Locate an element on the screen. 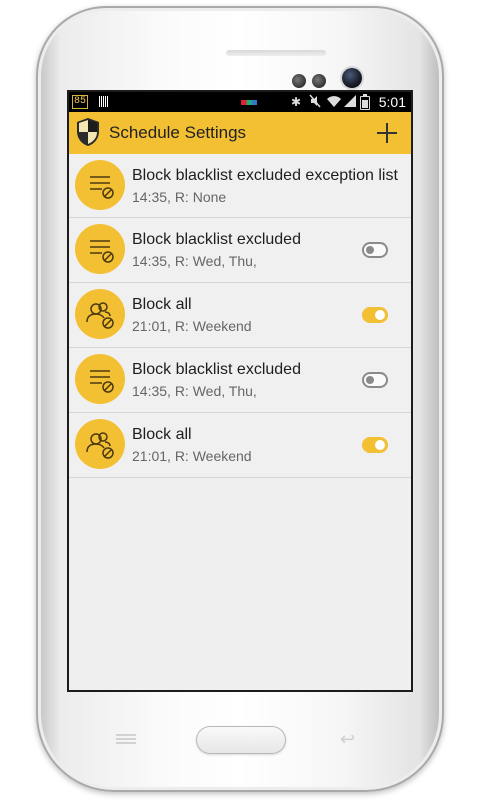 The image size is (480, 800). menu-key-icon is located at coordinates (126, 739).